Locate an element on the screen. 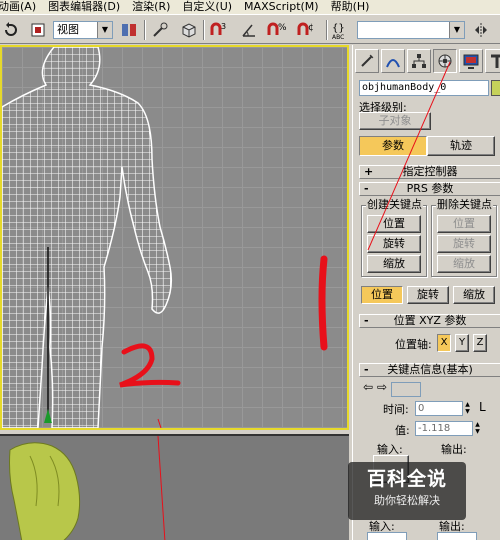 This screenshot has width=500, height=540. annotation-pointer-line is located at coordinates (409, 156).